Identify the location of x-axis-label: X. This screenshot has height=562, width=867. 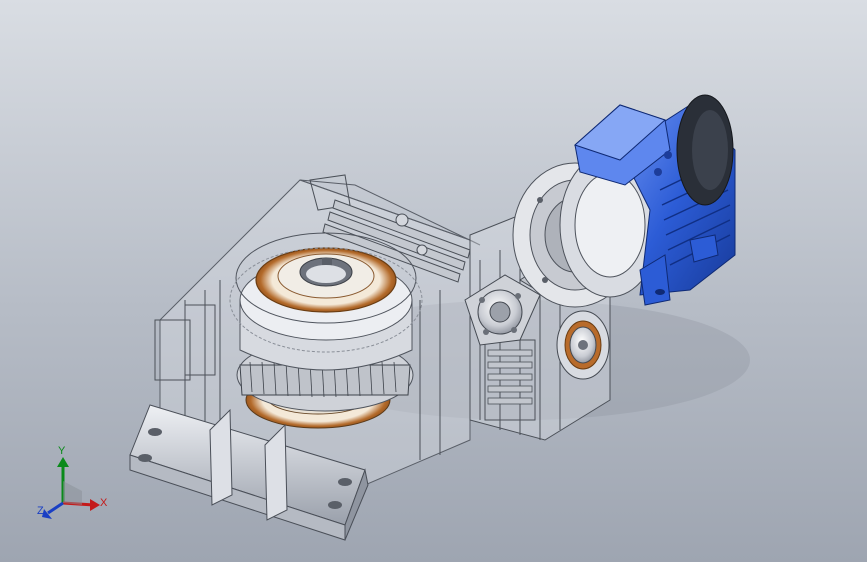
(104, 503).